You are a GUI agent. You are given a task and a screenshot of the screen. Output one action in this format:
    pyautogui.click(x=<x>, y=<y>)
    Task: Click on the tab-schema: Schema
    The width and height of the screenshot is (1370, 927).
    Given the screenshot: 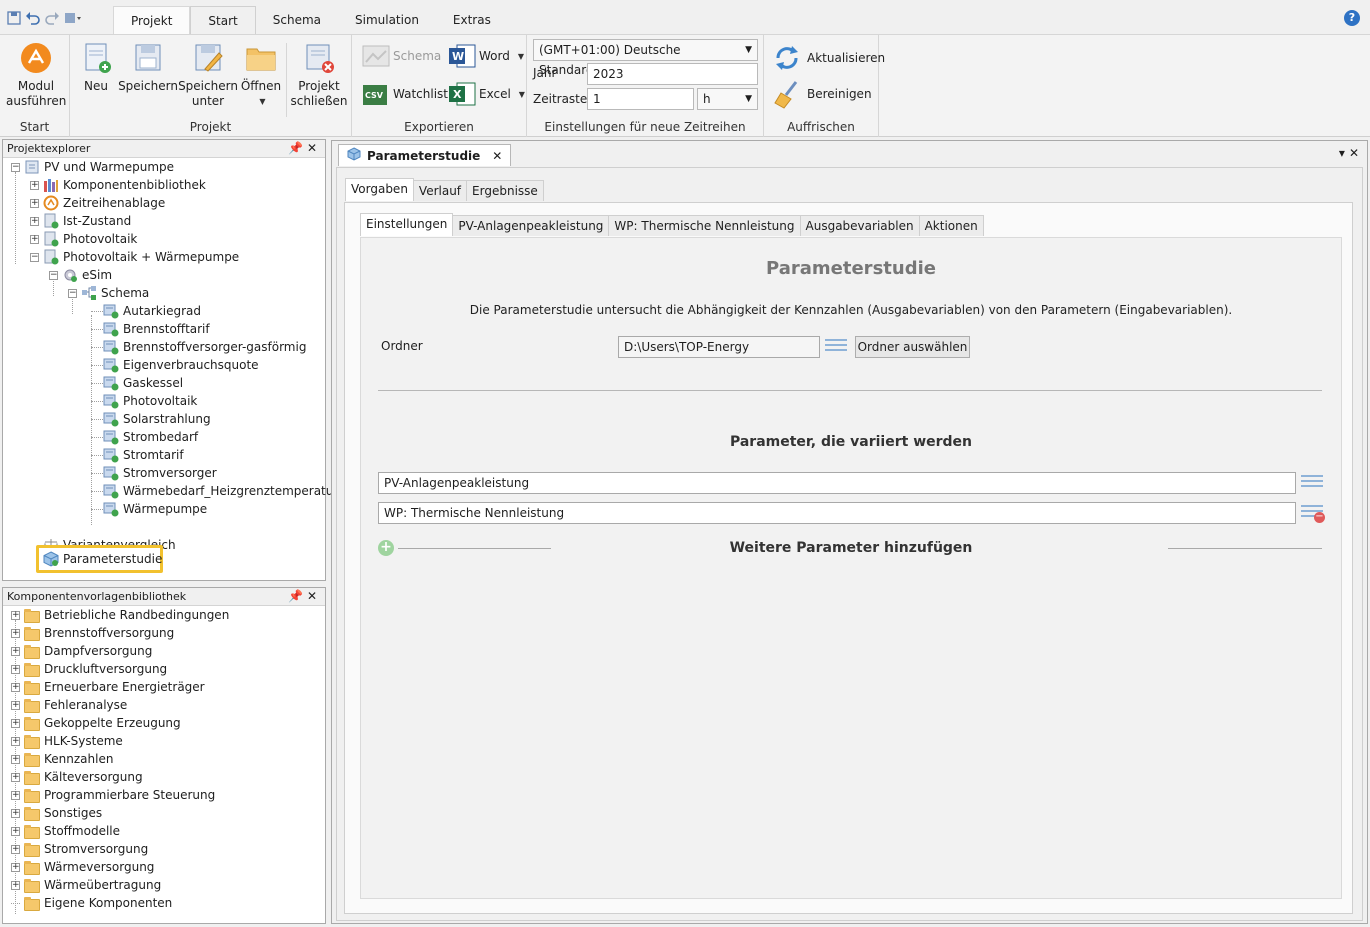 What is the action you would take?
    pyautogui.click(x=297, y=21)
    